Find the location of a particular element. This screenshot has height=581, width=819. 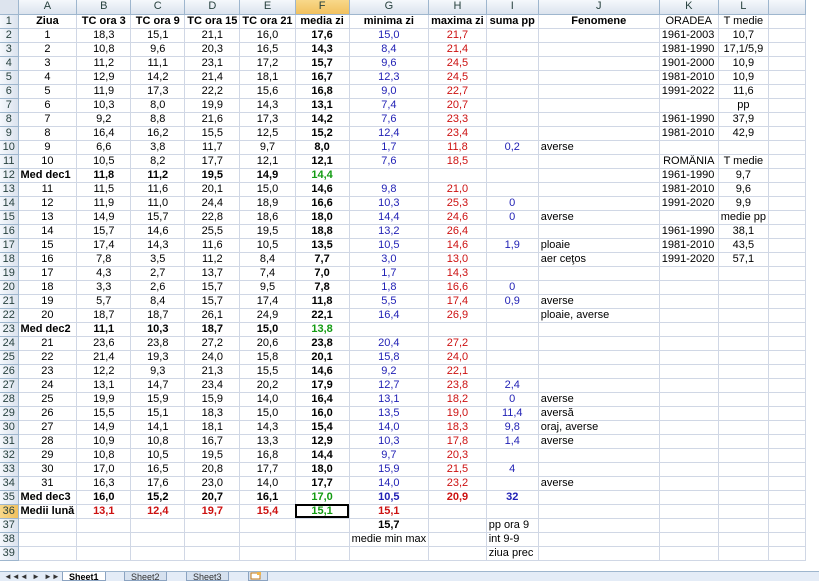

cell: 17,4 is located at coordinates (104, 245).